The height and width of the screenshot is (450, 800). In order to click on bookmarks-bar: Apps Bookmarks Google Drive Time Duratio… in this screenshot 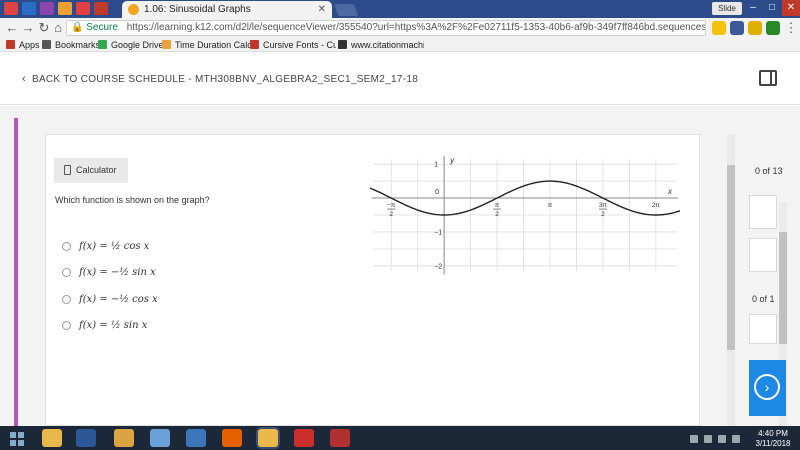, I will do `click(400, 45)`.